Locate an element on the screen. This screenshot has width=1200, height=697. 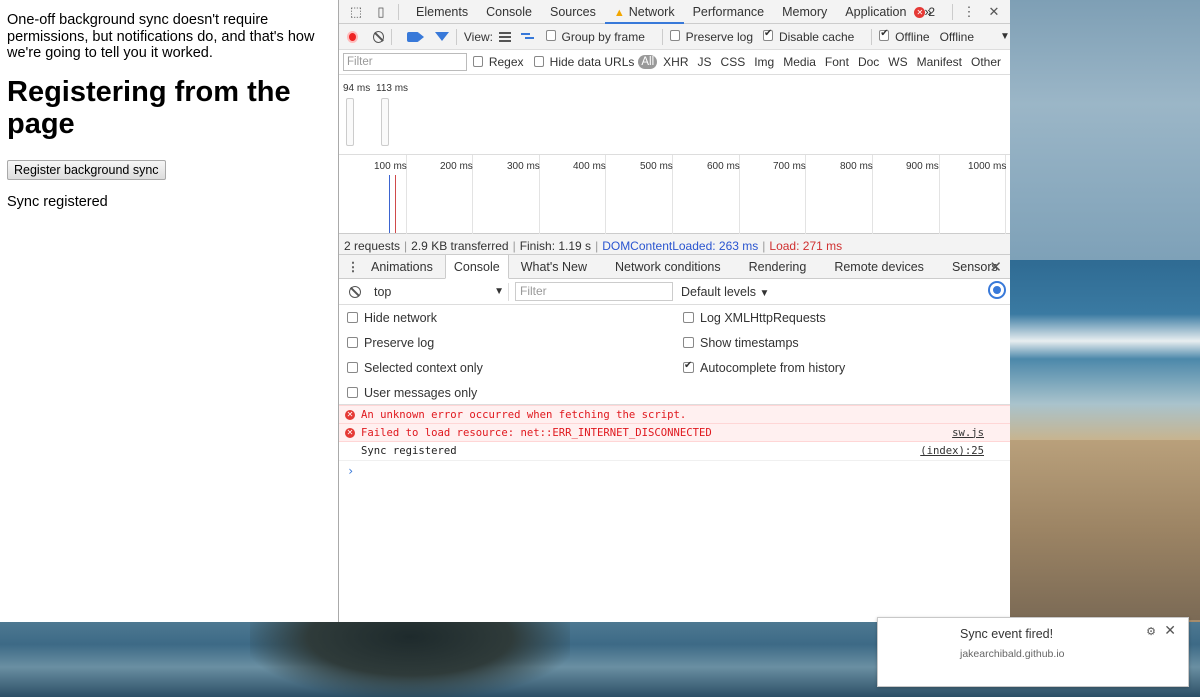
tab-application: Application is located at coordinates (875, 12).